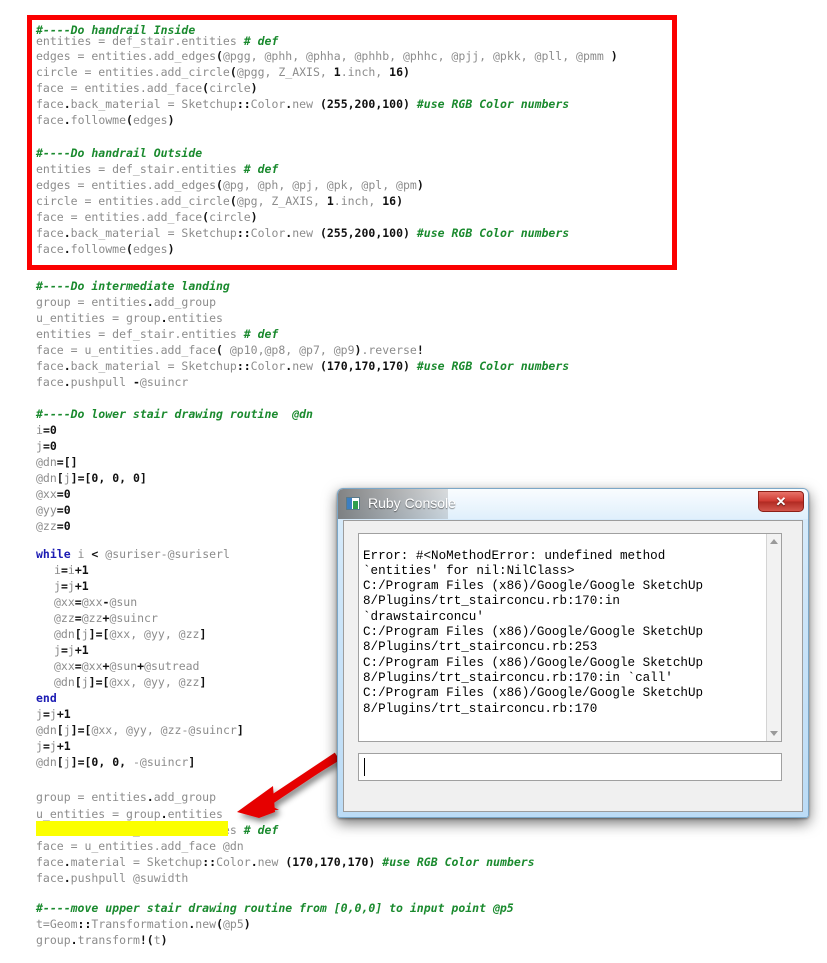 Image resolution: width=827 pixels, height=963 pixels. What do you see at coordinates (233, 924) in the screenshot?
I see `code-token: @p5` at bounding box center [233, 924].